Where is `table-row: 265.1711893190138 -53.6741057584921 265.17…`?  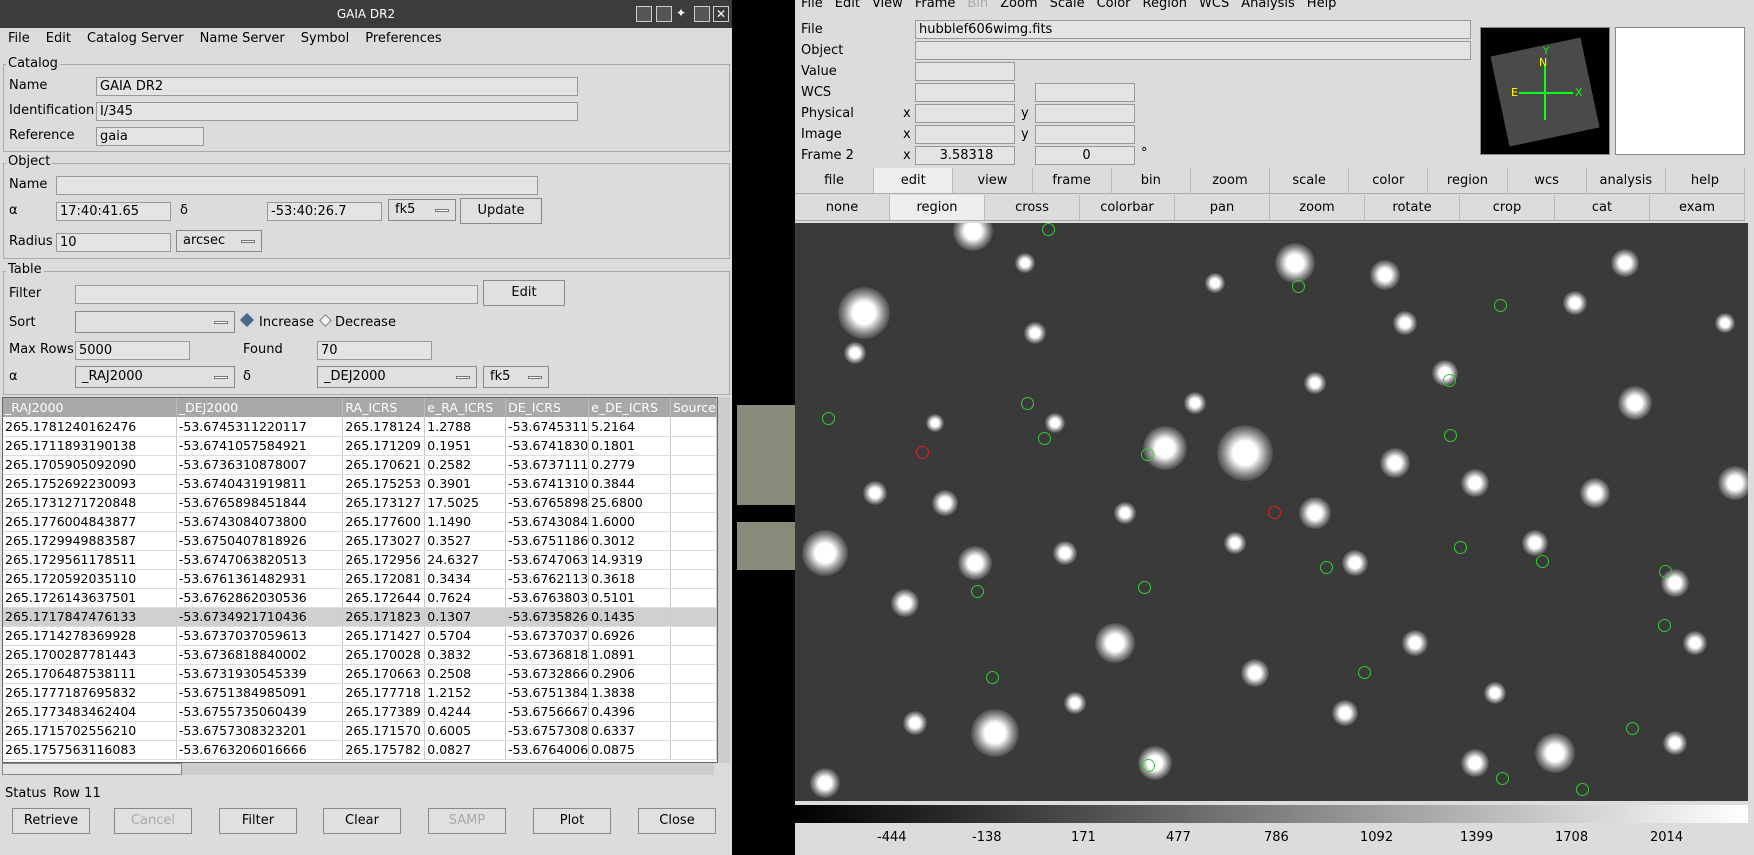 table-row: 265.1711893190138 -53.6741057584921 265.17… is located at coordinates (360, 446).